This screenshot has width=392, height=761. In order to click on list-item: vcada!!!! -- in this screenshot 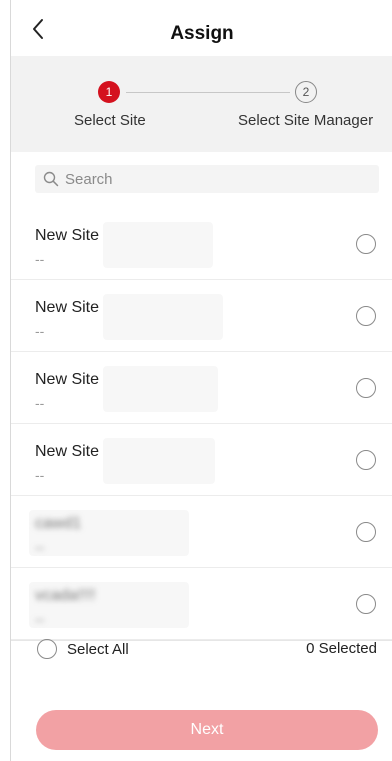, I will do `click(201, 604)`.